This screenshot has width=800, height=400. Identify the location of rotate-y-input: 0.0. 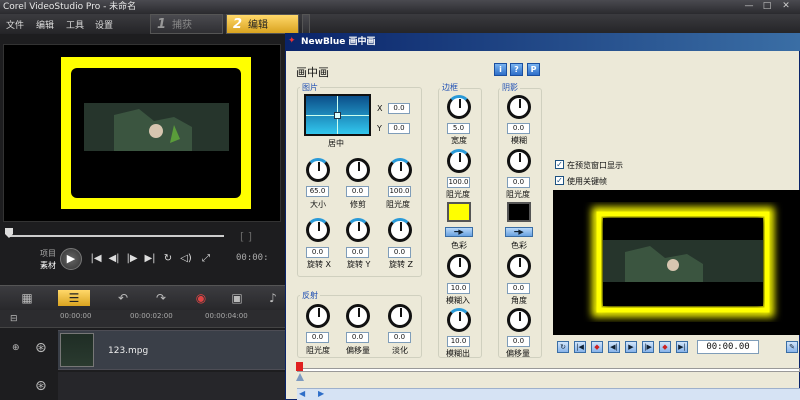
(357, 252).